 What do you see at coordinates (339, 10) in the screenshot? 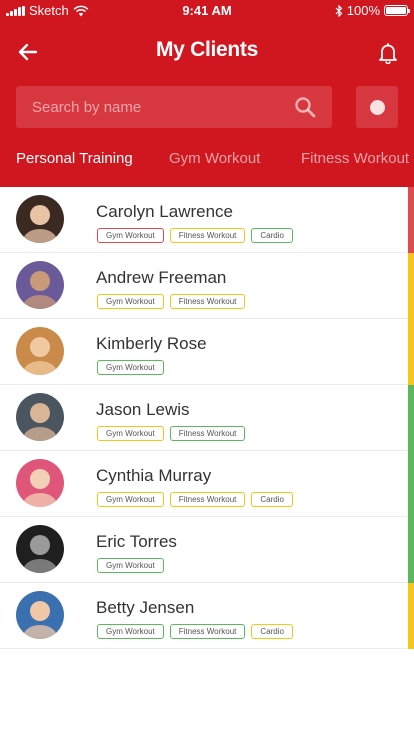
I see `bluetooth-icon` at bounding box center [339, 10].